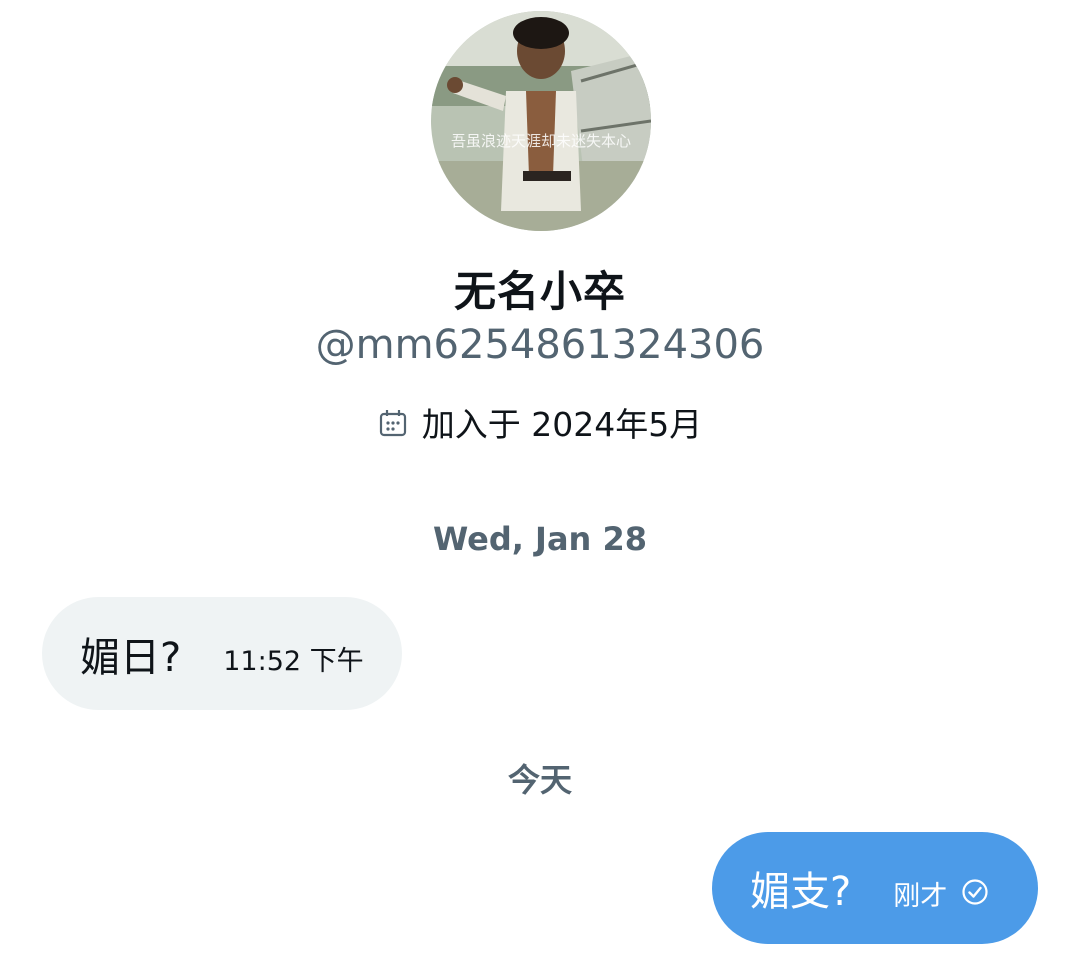  What do you see at coordinates (541, 141) in the screenshot?
I see `avatar-caption: 吾虽浪迹天涯却未迷失本心` at bounding box center [541, 141].